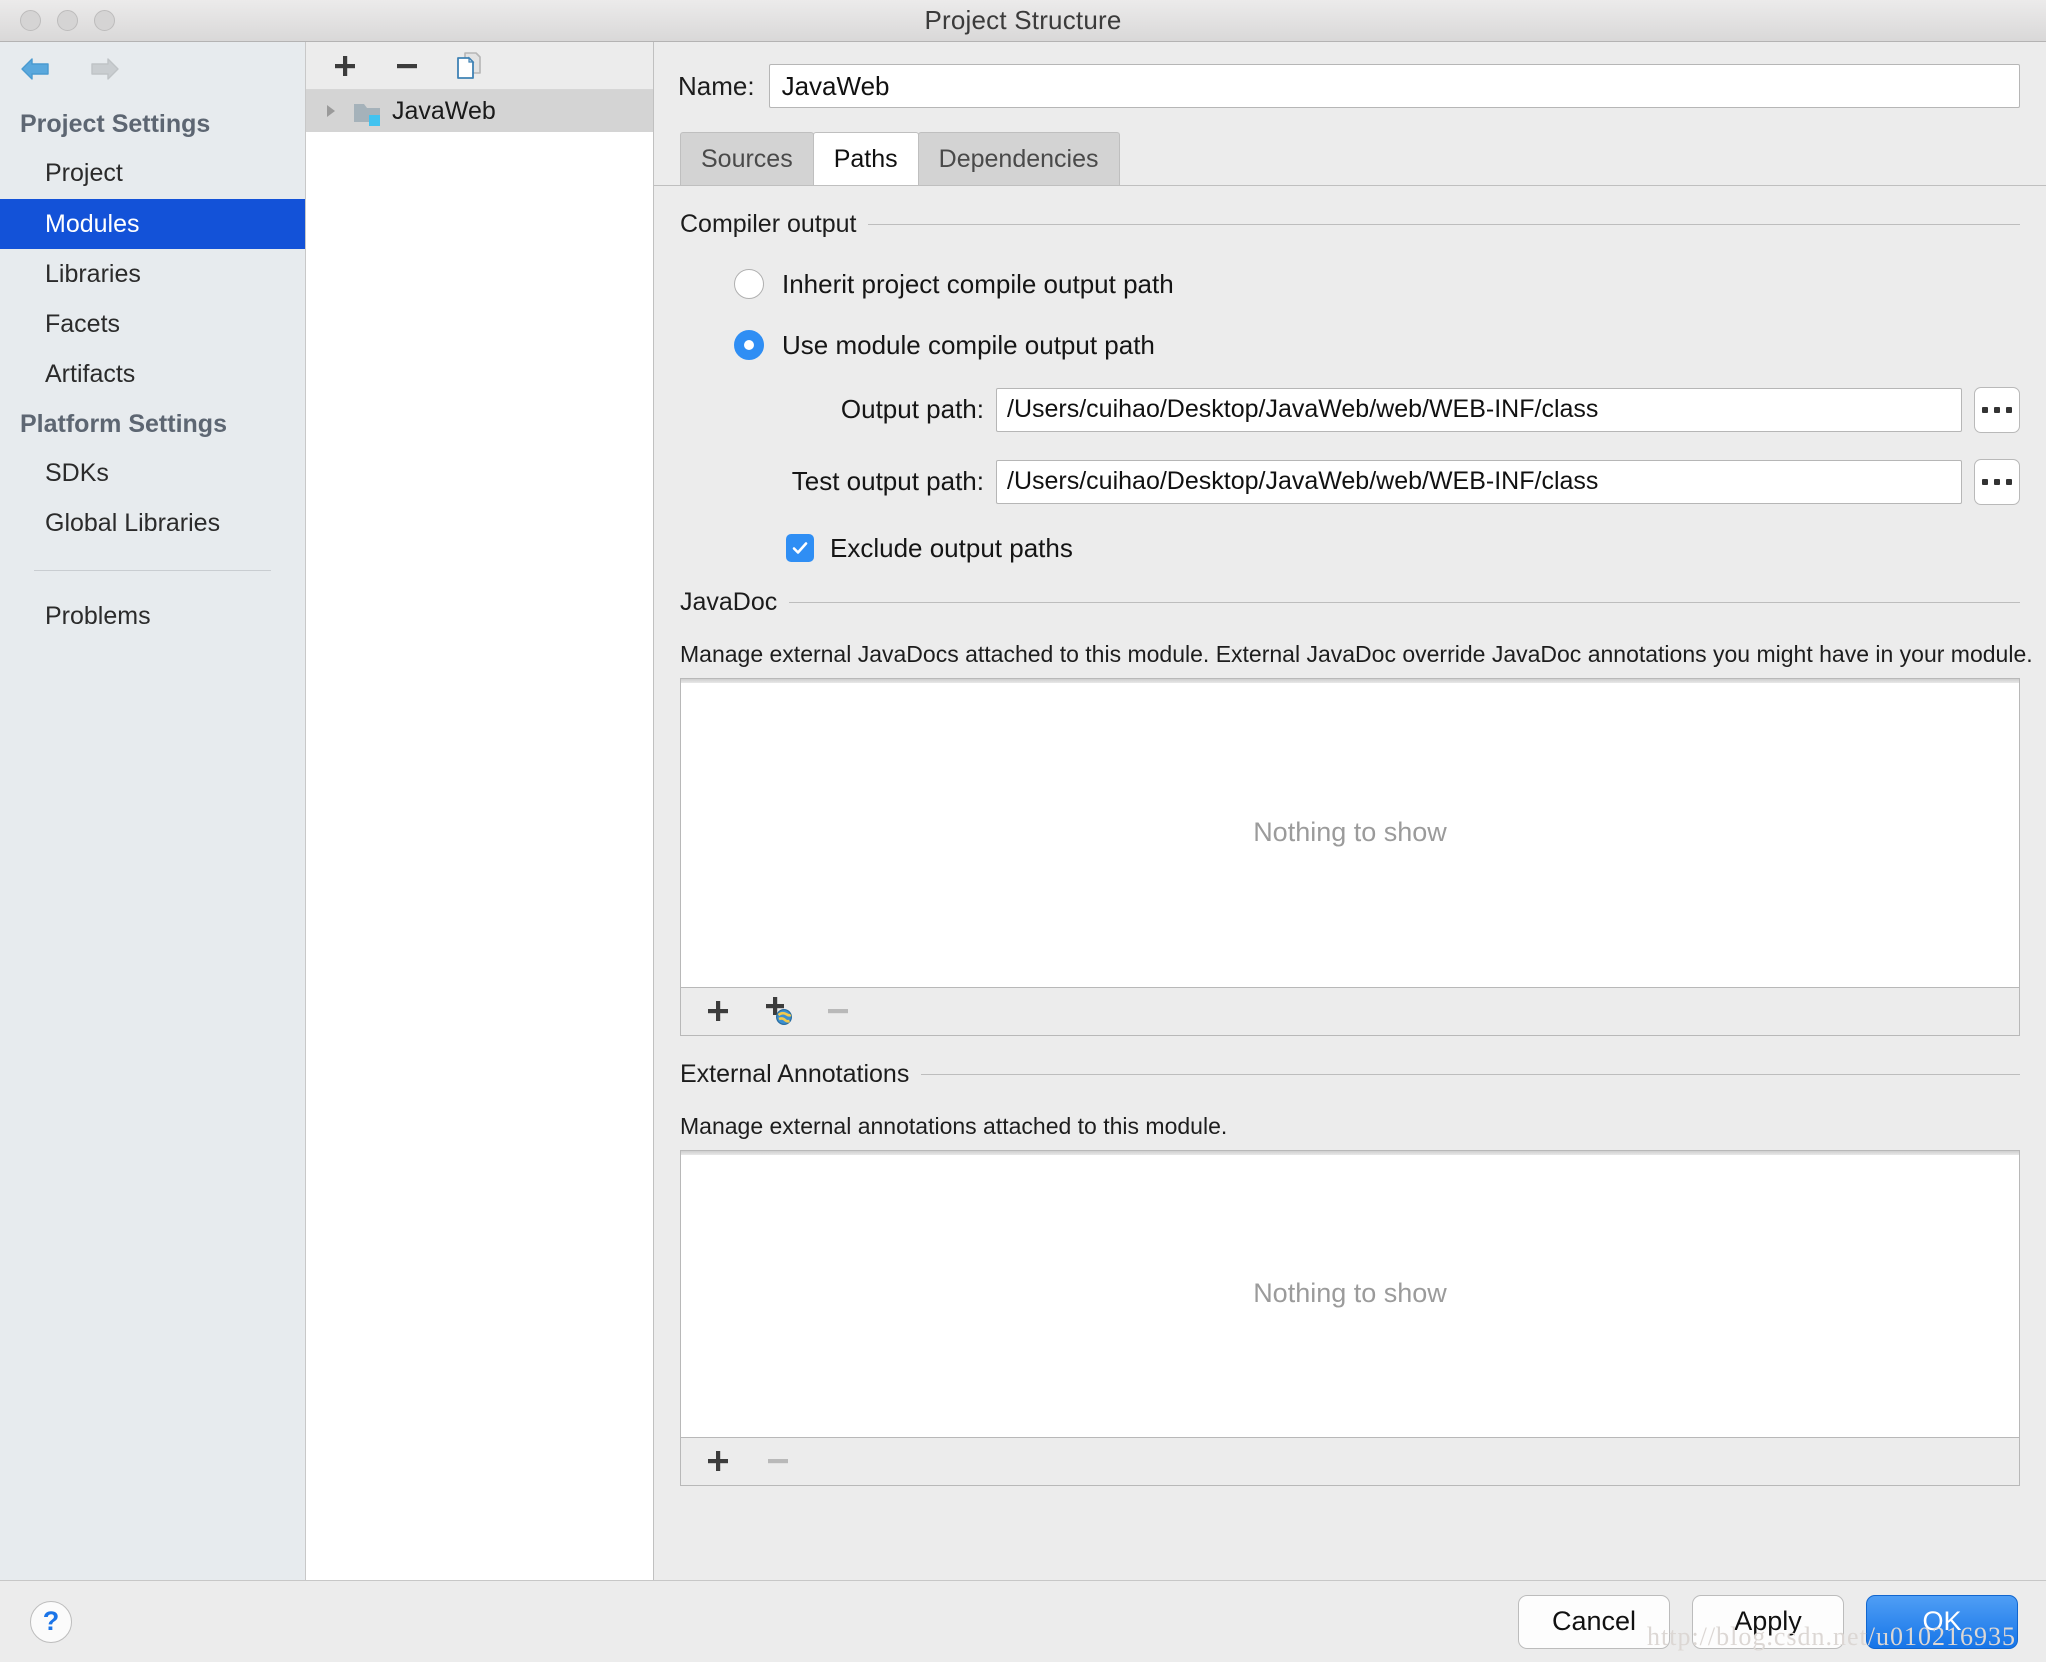  What do you see at coordinates (444, 110) in the screenshot?
I see `module-tree-label: JavaWeb` at bounding box center [444, 110].